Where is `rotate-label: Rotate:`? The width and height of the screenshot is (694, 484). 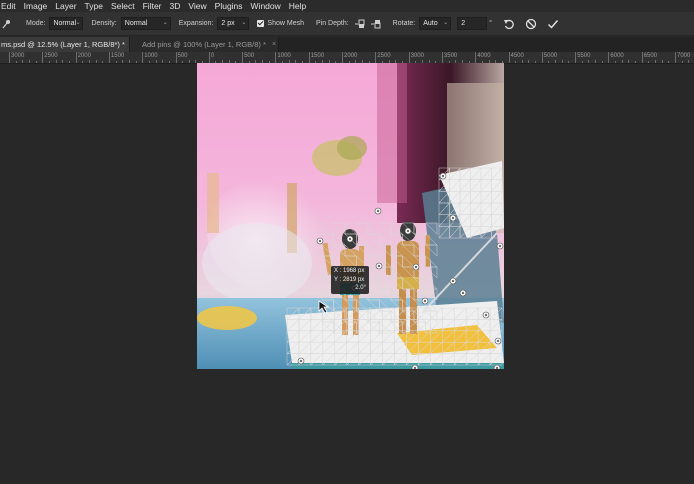 rotate-label: Rotate: is located at coordinates (404, 23).